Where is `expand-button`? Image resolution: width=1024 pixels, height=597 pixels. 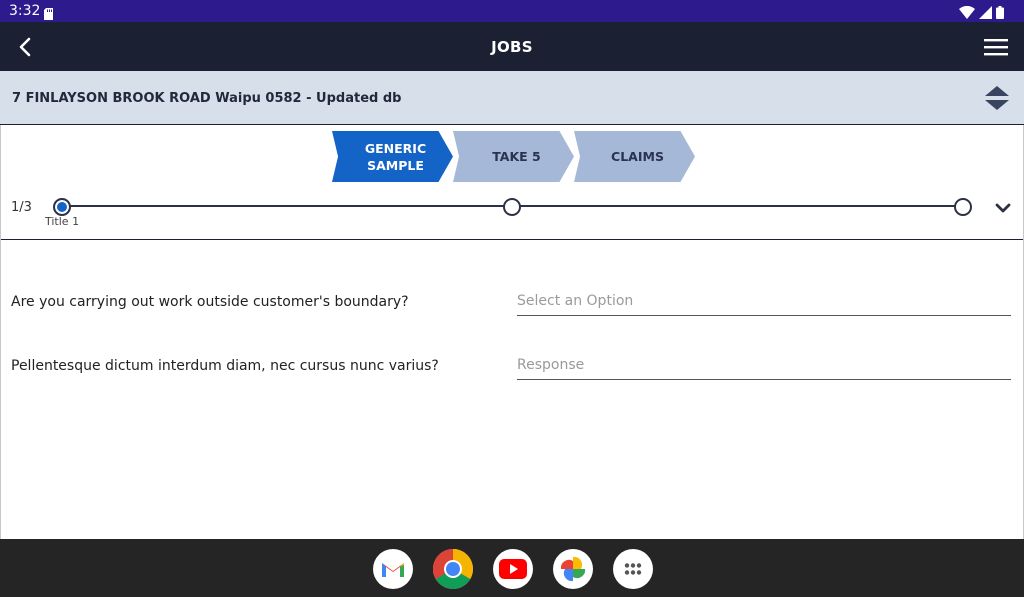 expand-button is located at coordinates (1003, 208).